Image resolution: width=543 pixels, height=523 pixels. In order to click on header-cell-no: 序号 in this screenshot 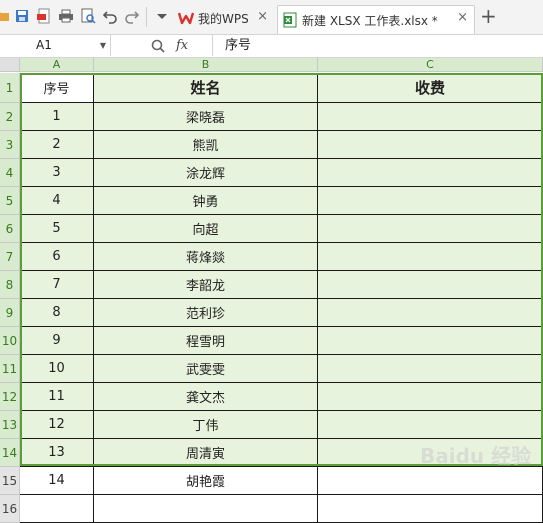, I will do `click(57, 88)`.